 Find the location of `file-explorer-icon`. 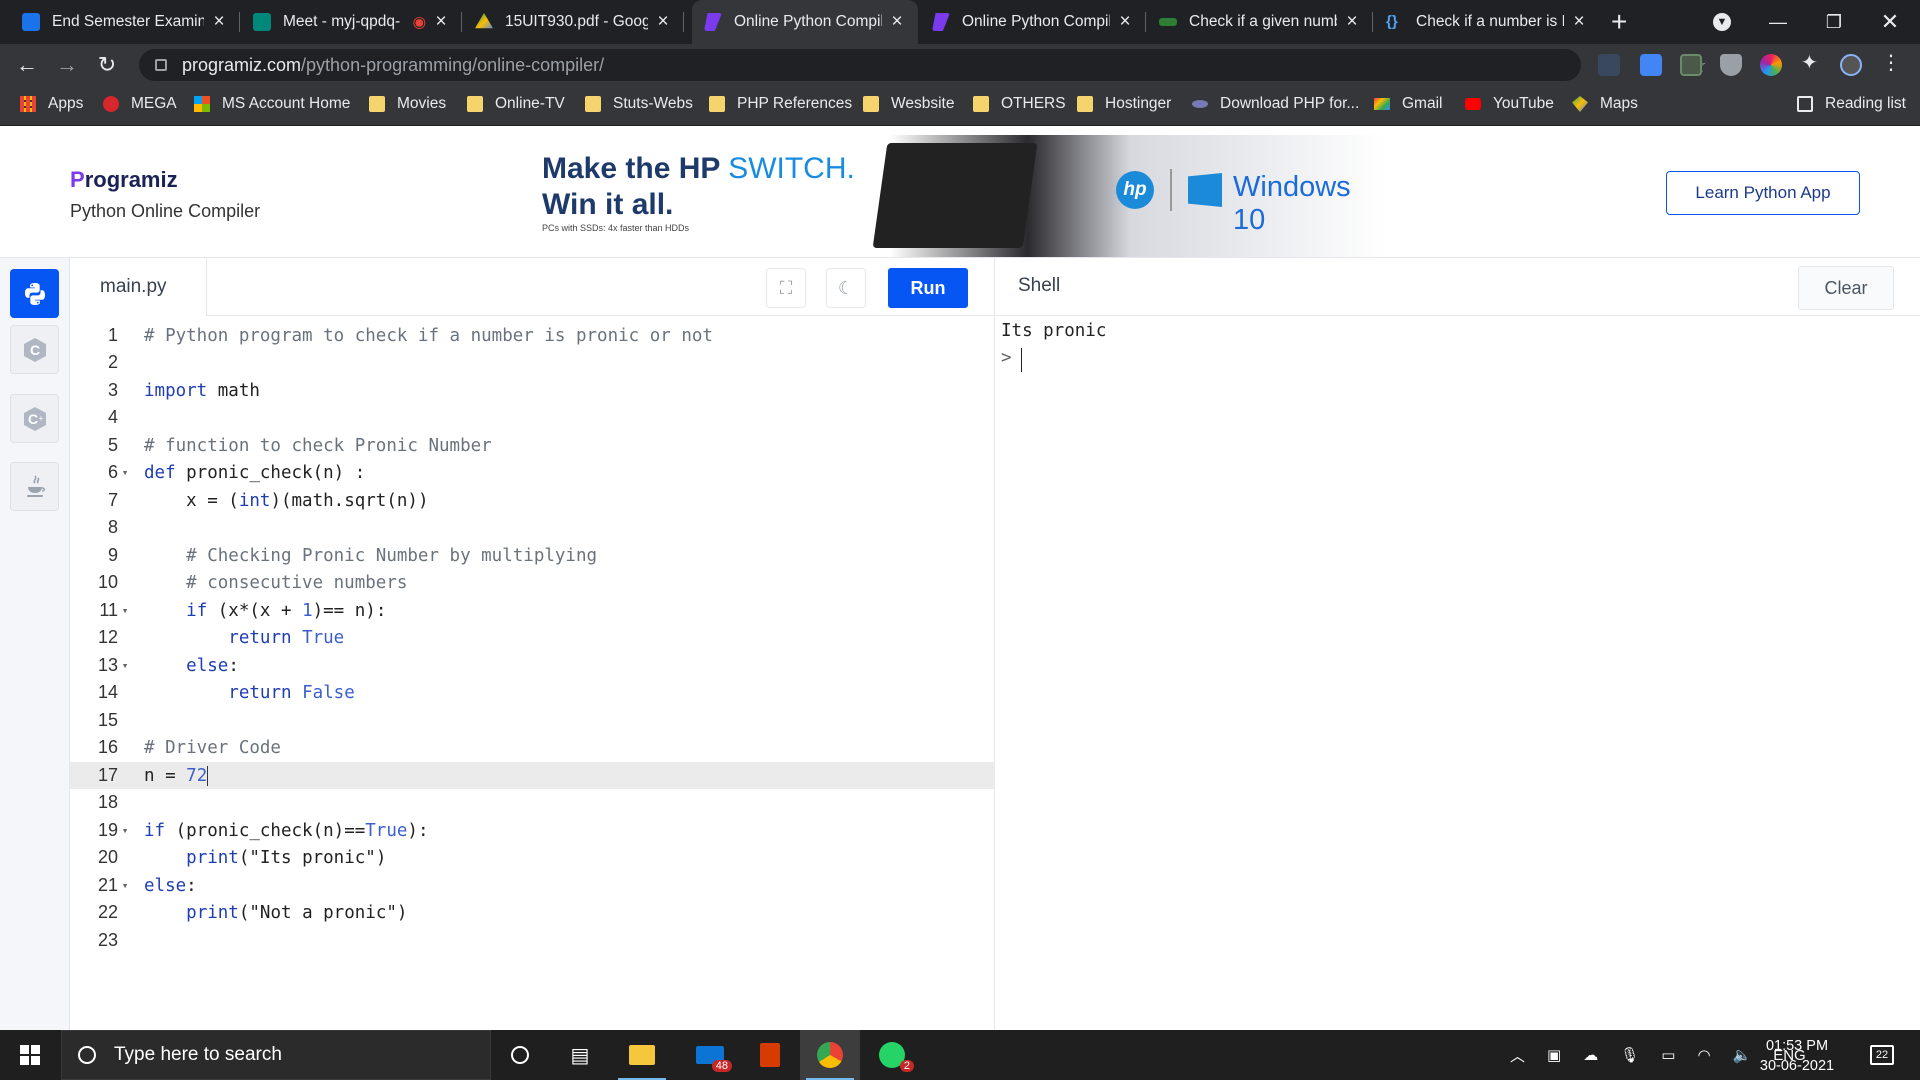

file-explorer-icon is located at coordinates (642, 1055).